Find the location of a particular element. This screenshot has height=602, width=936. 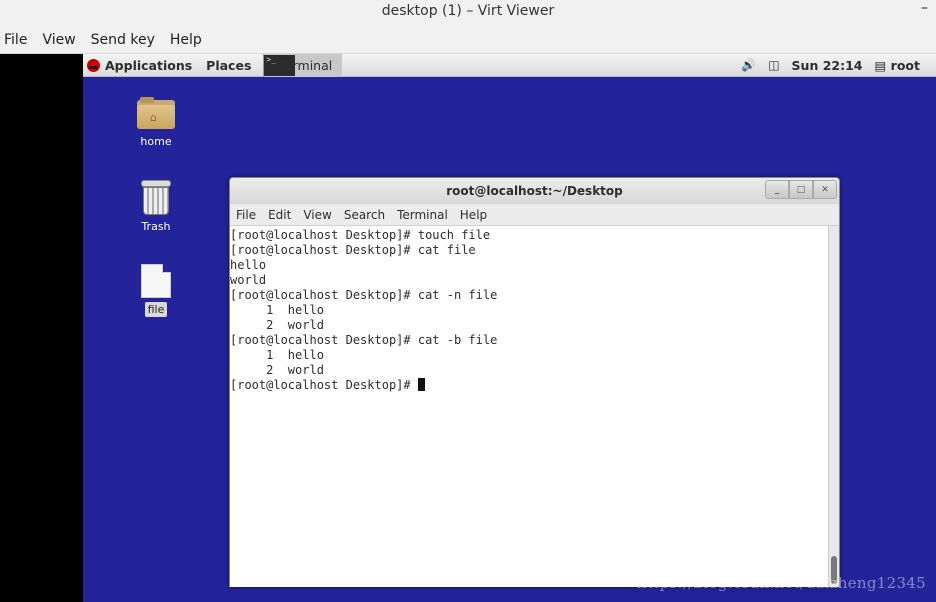

document-icon is located at coordinates (156, 281).